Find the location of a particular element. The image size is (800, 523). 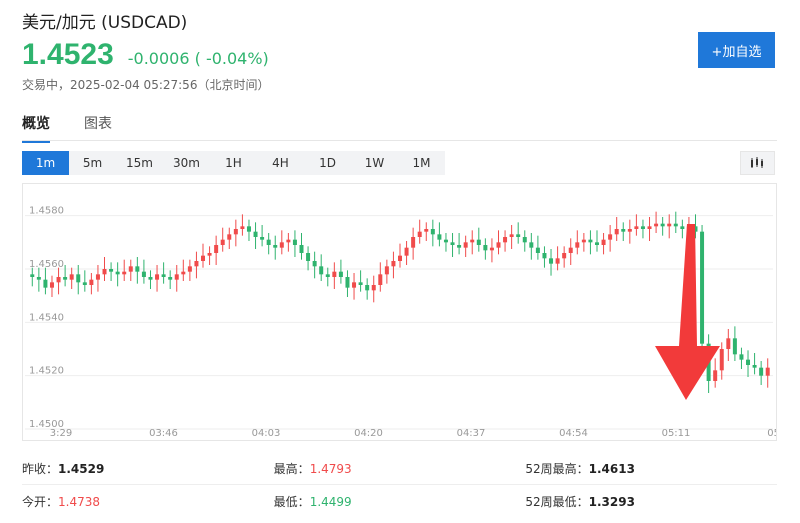

stat-open: 今开：1.4738 is located at coordinates (61, 501).